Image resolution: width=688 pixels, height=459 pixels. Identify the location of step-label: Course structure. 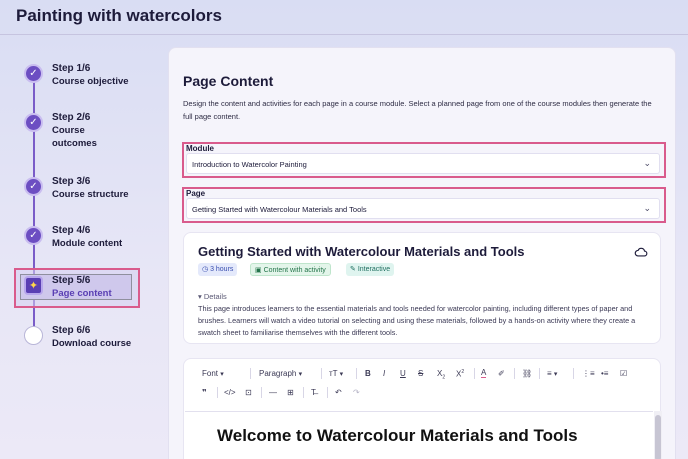
(90, 194).